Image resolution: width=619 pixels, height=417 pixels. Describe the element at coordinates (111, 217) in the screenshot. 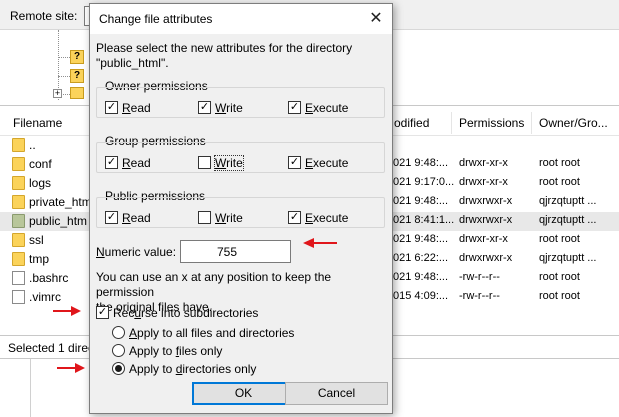

I see `public-read-checkbox: ✓` at that location.